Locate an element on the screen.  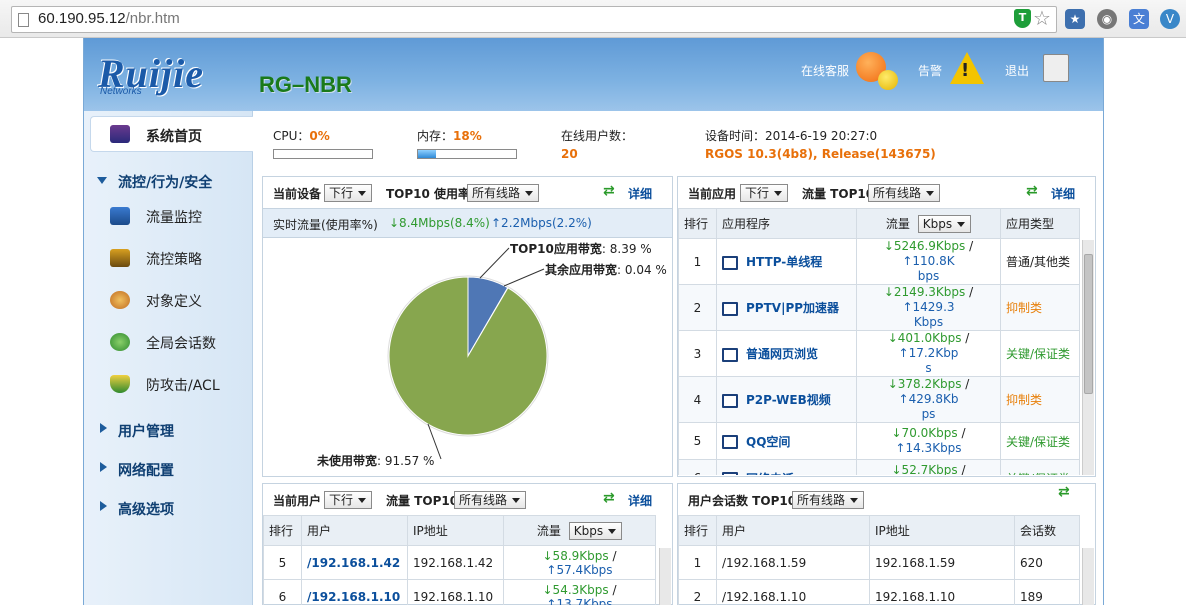
device-detail-link: 详细 is located at coordinates (640, 193).